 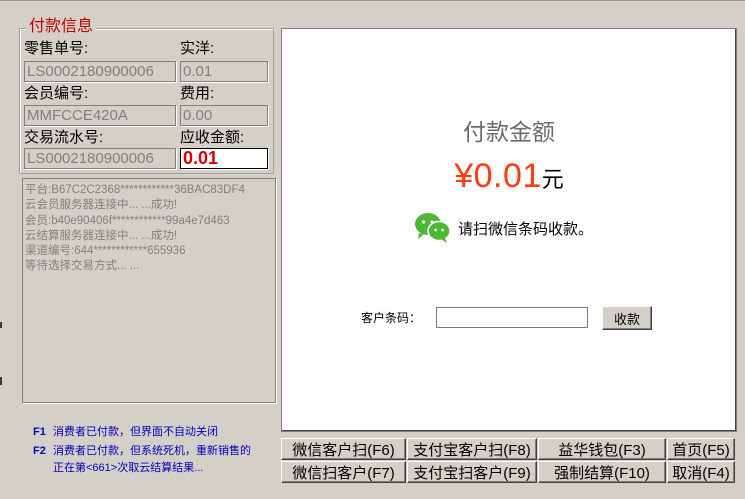 What do you see at coordinates (39, 451) in the screenshot?
I see `note-key: F2` at bounding box center [39, 451].